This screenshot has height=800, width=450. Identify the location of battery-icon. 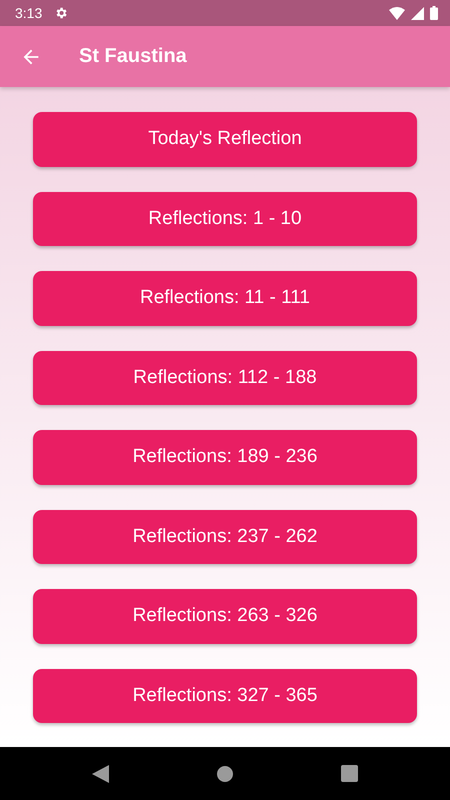
(434, 13).